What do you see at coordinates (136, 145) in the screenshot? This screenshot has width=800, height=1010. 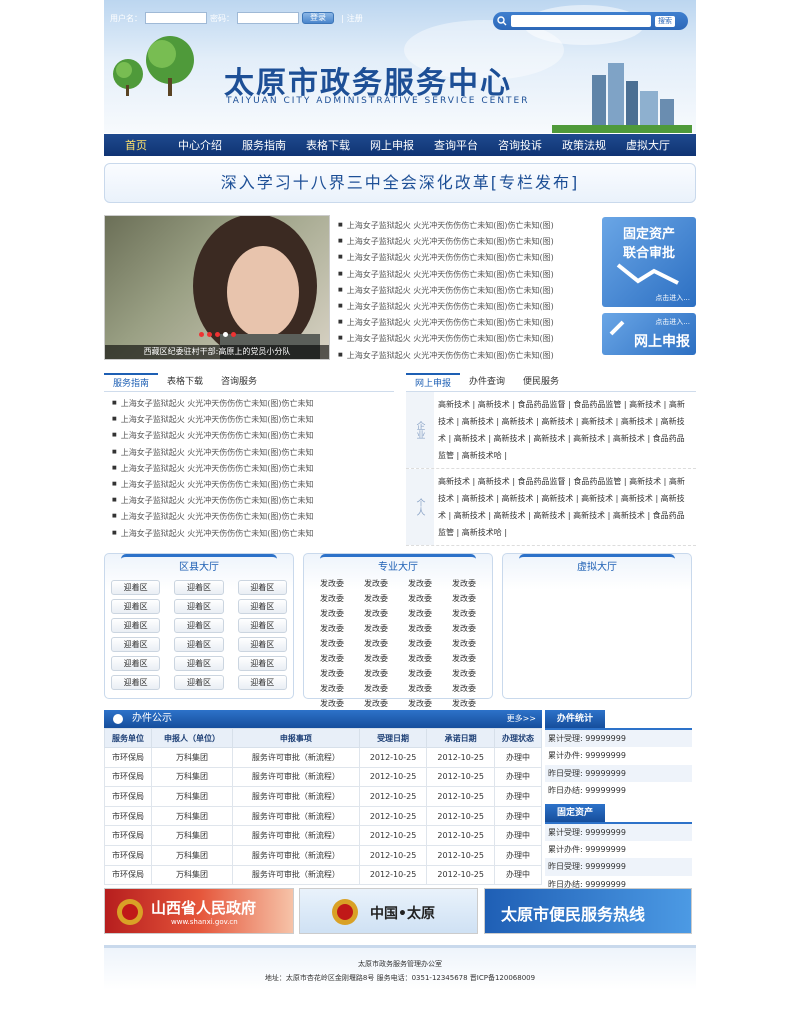 I see `nav-home: 首页` at bounding box center [136, 145].